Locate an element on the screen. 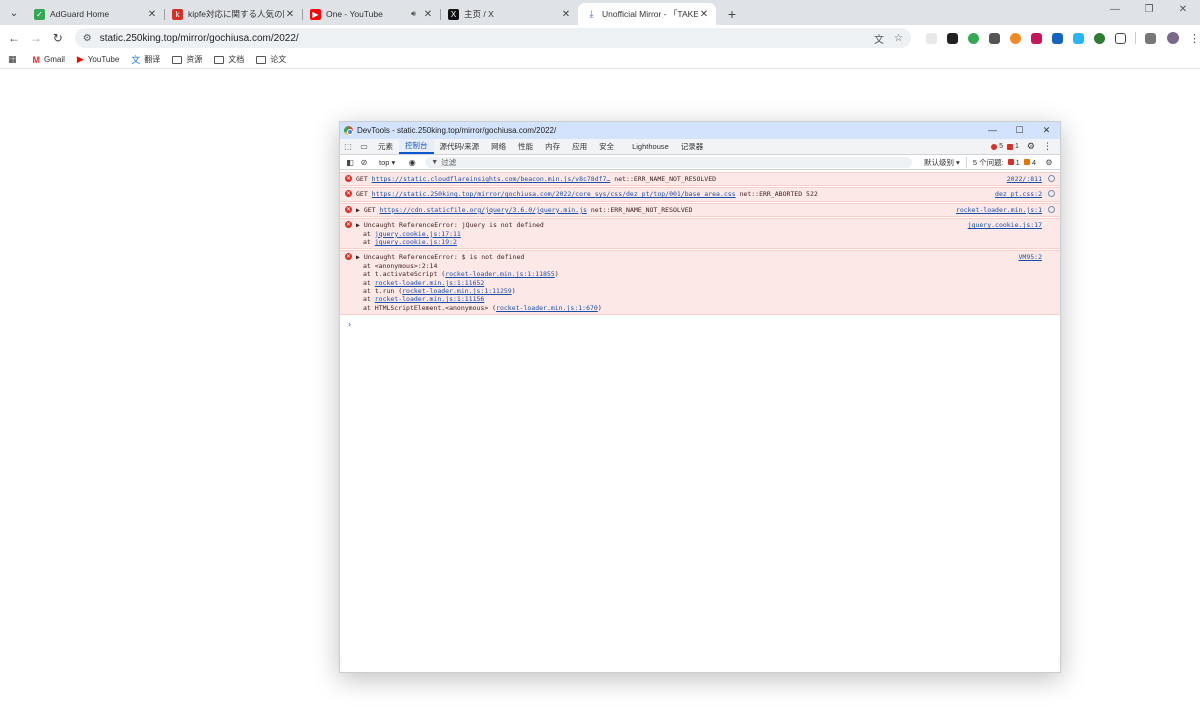 The image size is (1200, 723). browser-tab-x: X 主页 / X ✕ is located at coordinates (509, 14).